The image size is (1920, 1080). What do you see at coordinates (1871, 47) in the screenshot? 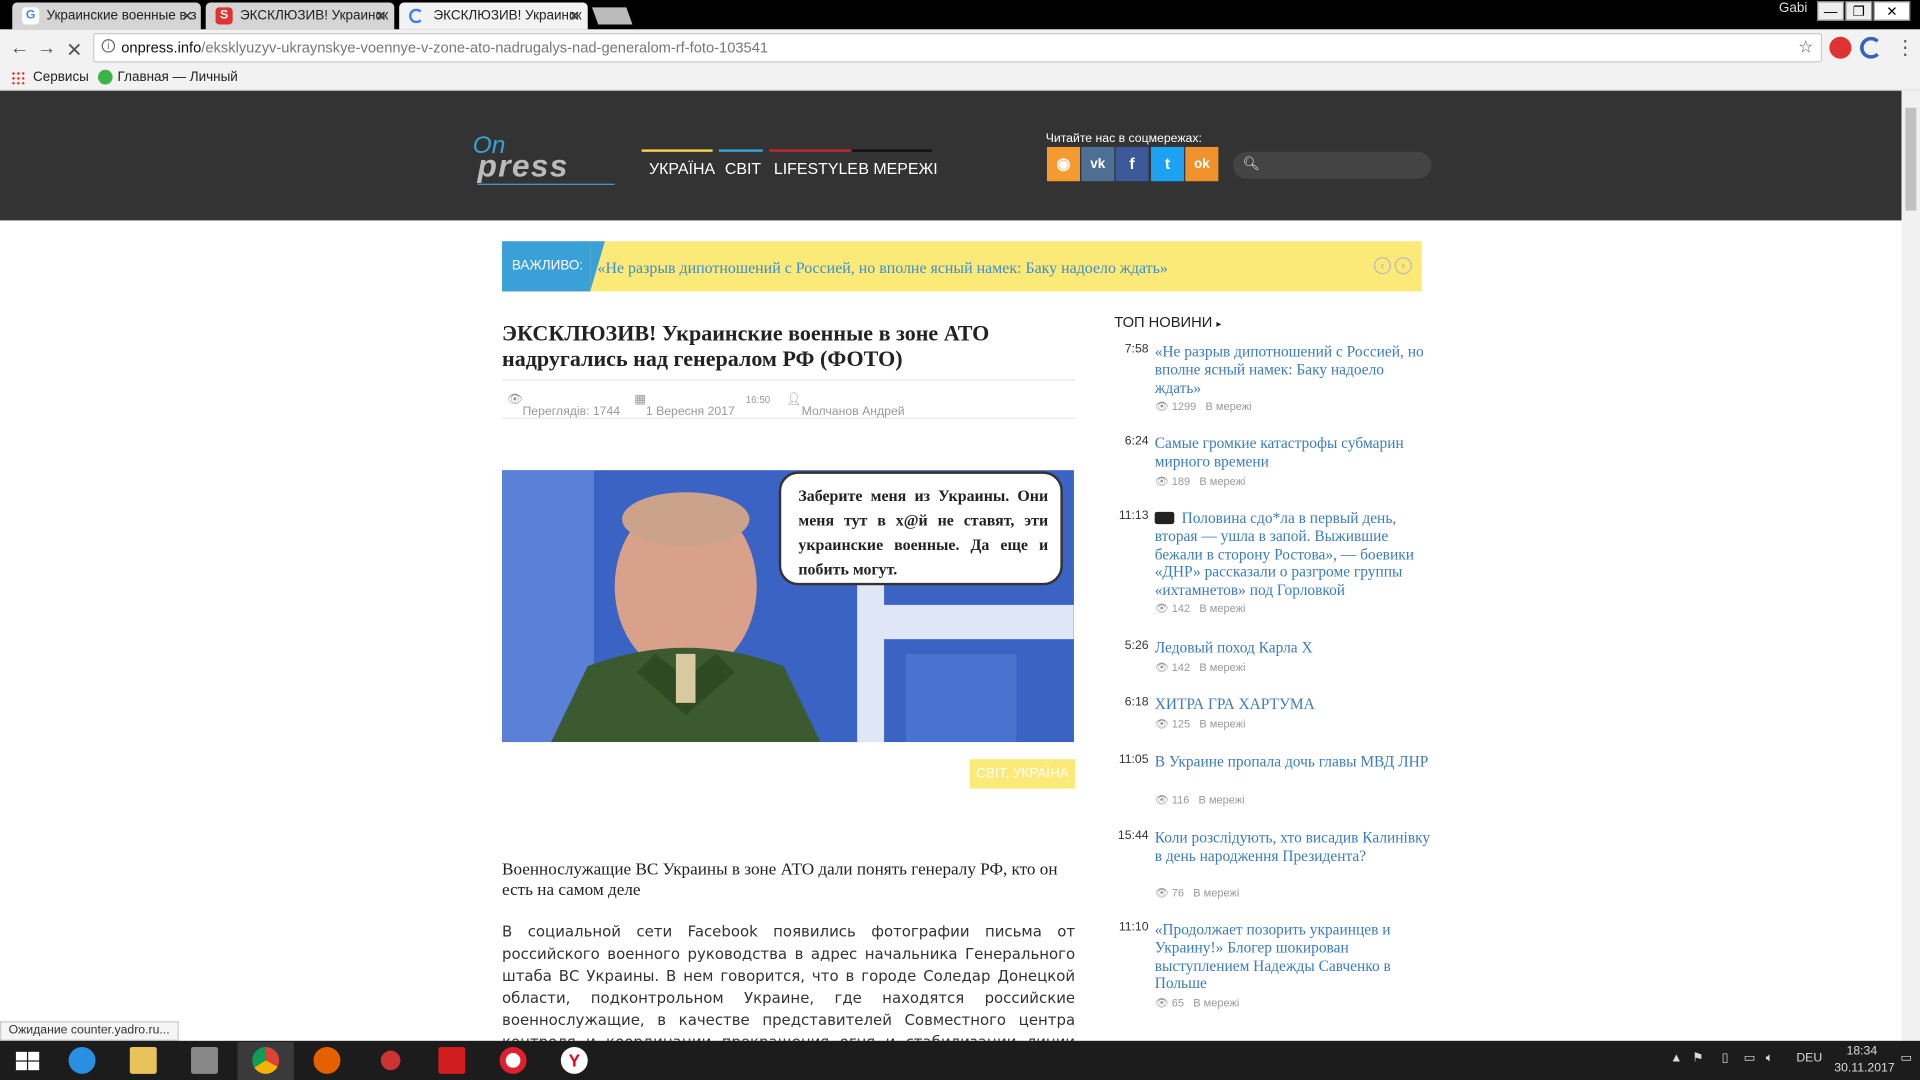
I see `extension-icon` at bounding box center [1871, 47].